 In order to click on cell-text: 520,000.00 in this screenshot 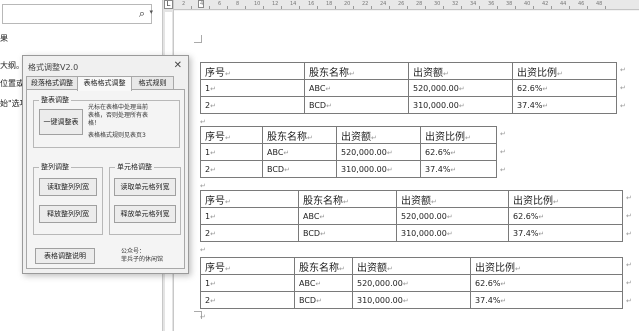, I will do `click(424, 216)`.